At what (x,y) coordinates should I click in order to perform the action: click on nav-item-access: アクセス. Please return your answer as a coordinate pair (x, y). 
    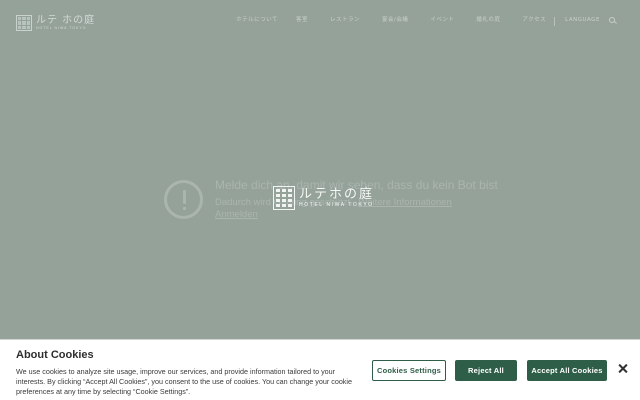
    Looking at the image, I should click on (534, 20).